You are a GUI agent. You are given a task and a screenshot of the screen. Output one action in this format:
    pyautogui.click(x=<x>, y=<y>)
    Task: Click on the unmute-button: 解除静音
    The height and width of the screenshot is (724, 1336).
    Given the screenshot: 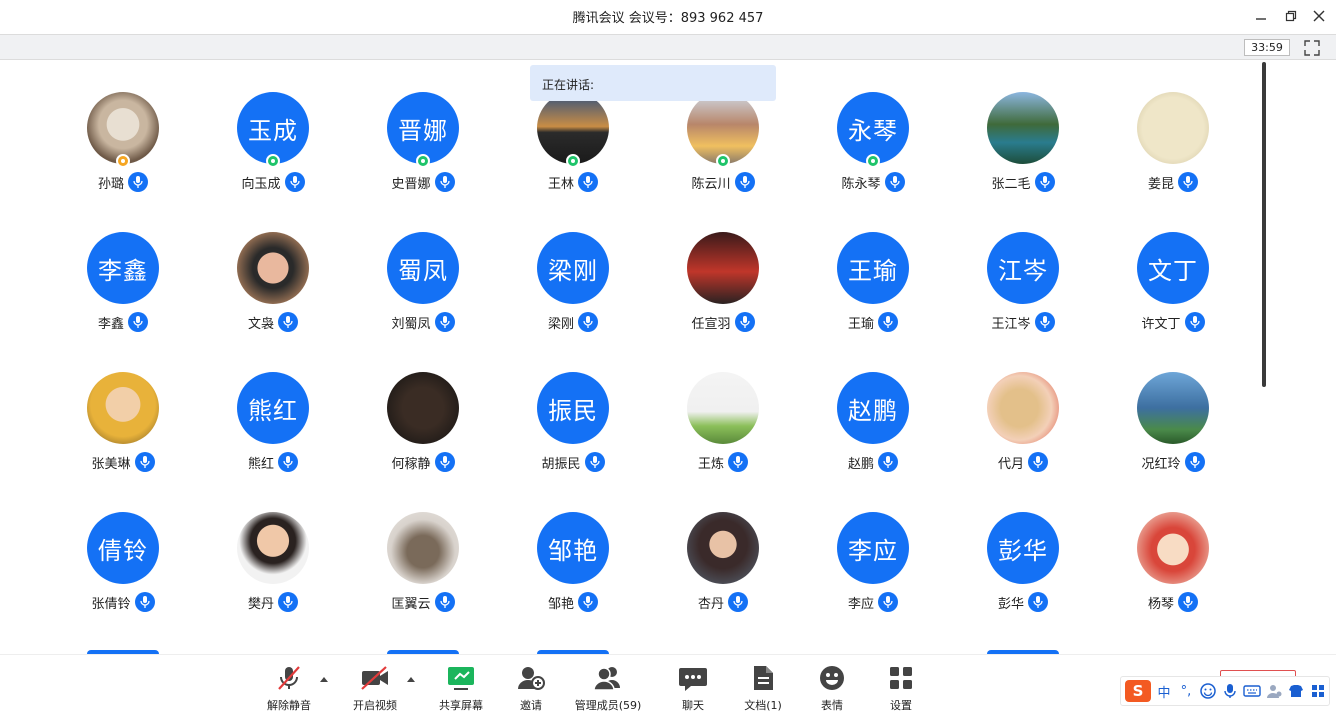 What is the action you would take?
    pyautogui.click(x=289, y=691)
    